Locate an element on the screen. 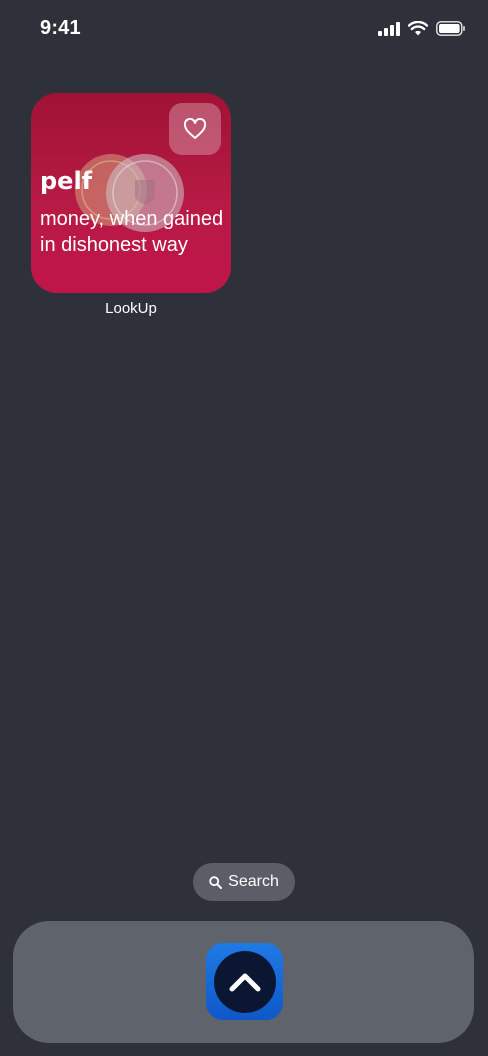  signal-icon is located at coordinates (389, 28).